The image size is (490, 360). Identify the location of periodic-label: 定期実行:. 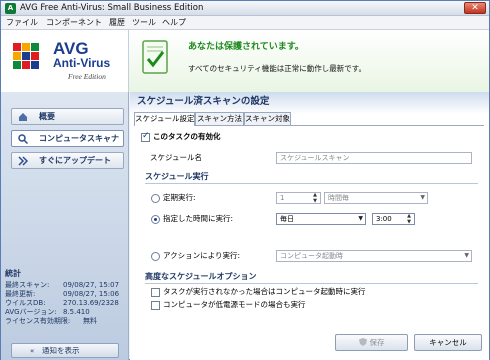
(179, 197).